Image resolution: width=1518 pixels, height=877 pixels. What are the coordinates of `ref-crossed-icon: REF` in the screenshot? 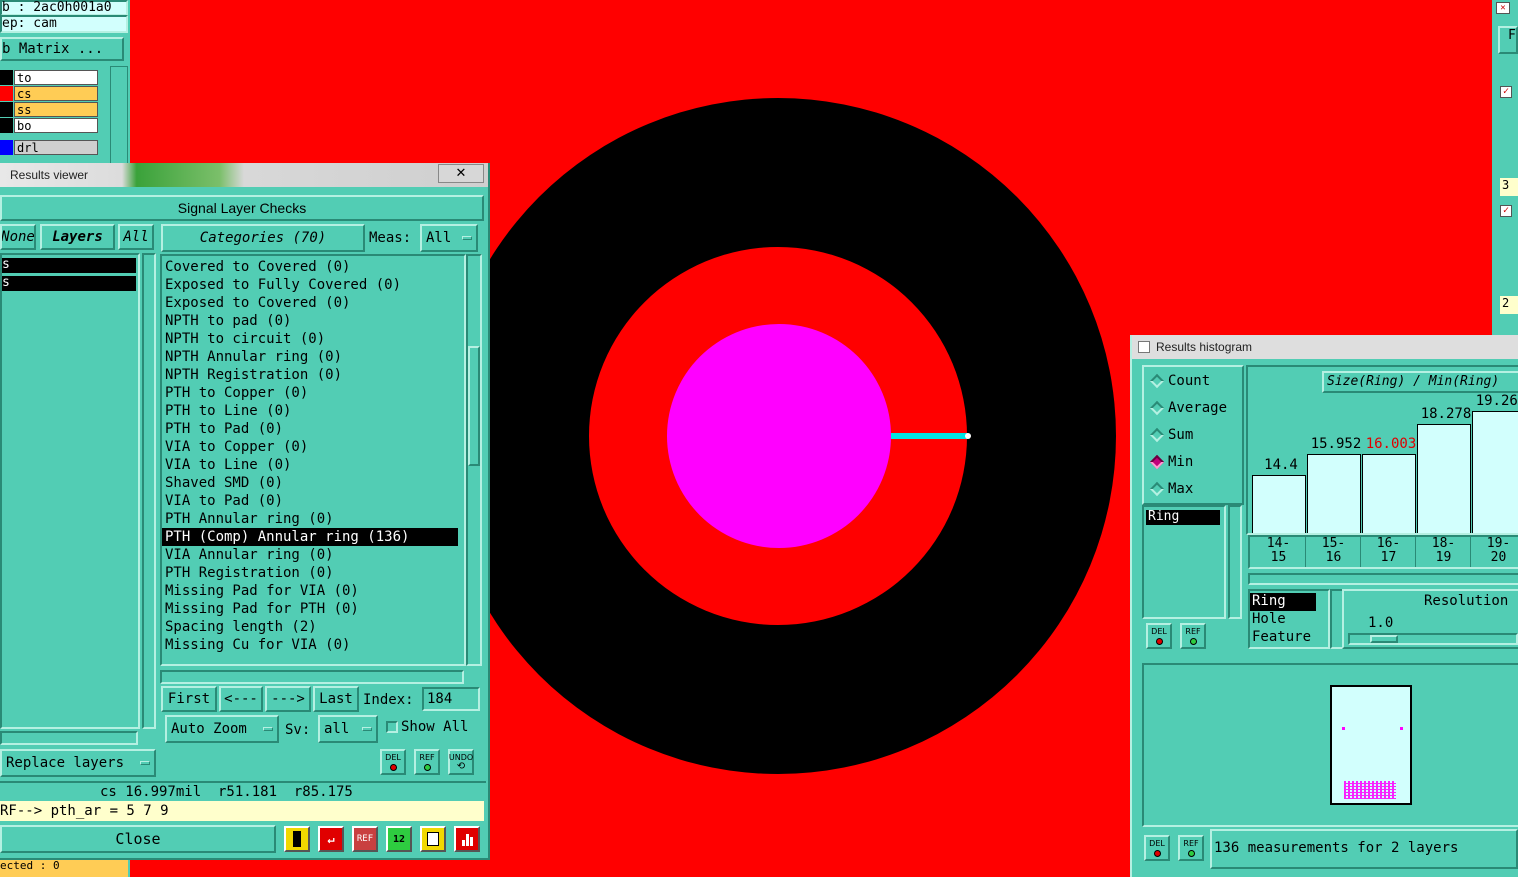 It's located at (365, 839).